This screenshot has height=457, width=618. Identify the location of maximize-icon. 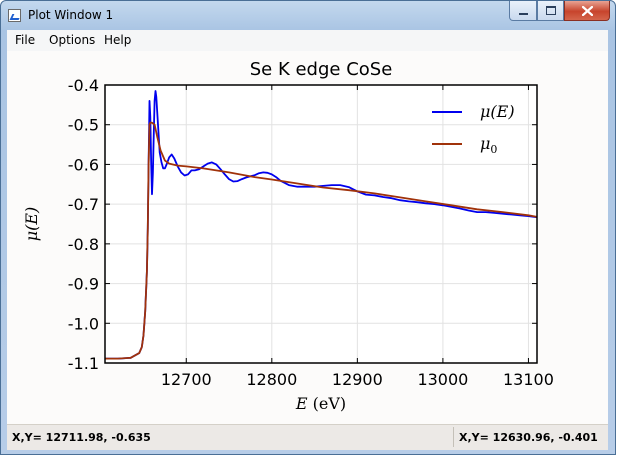
(550, 10).